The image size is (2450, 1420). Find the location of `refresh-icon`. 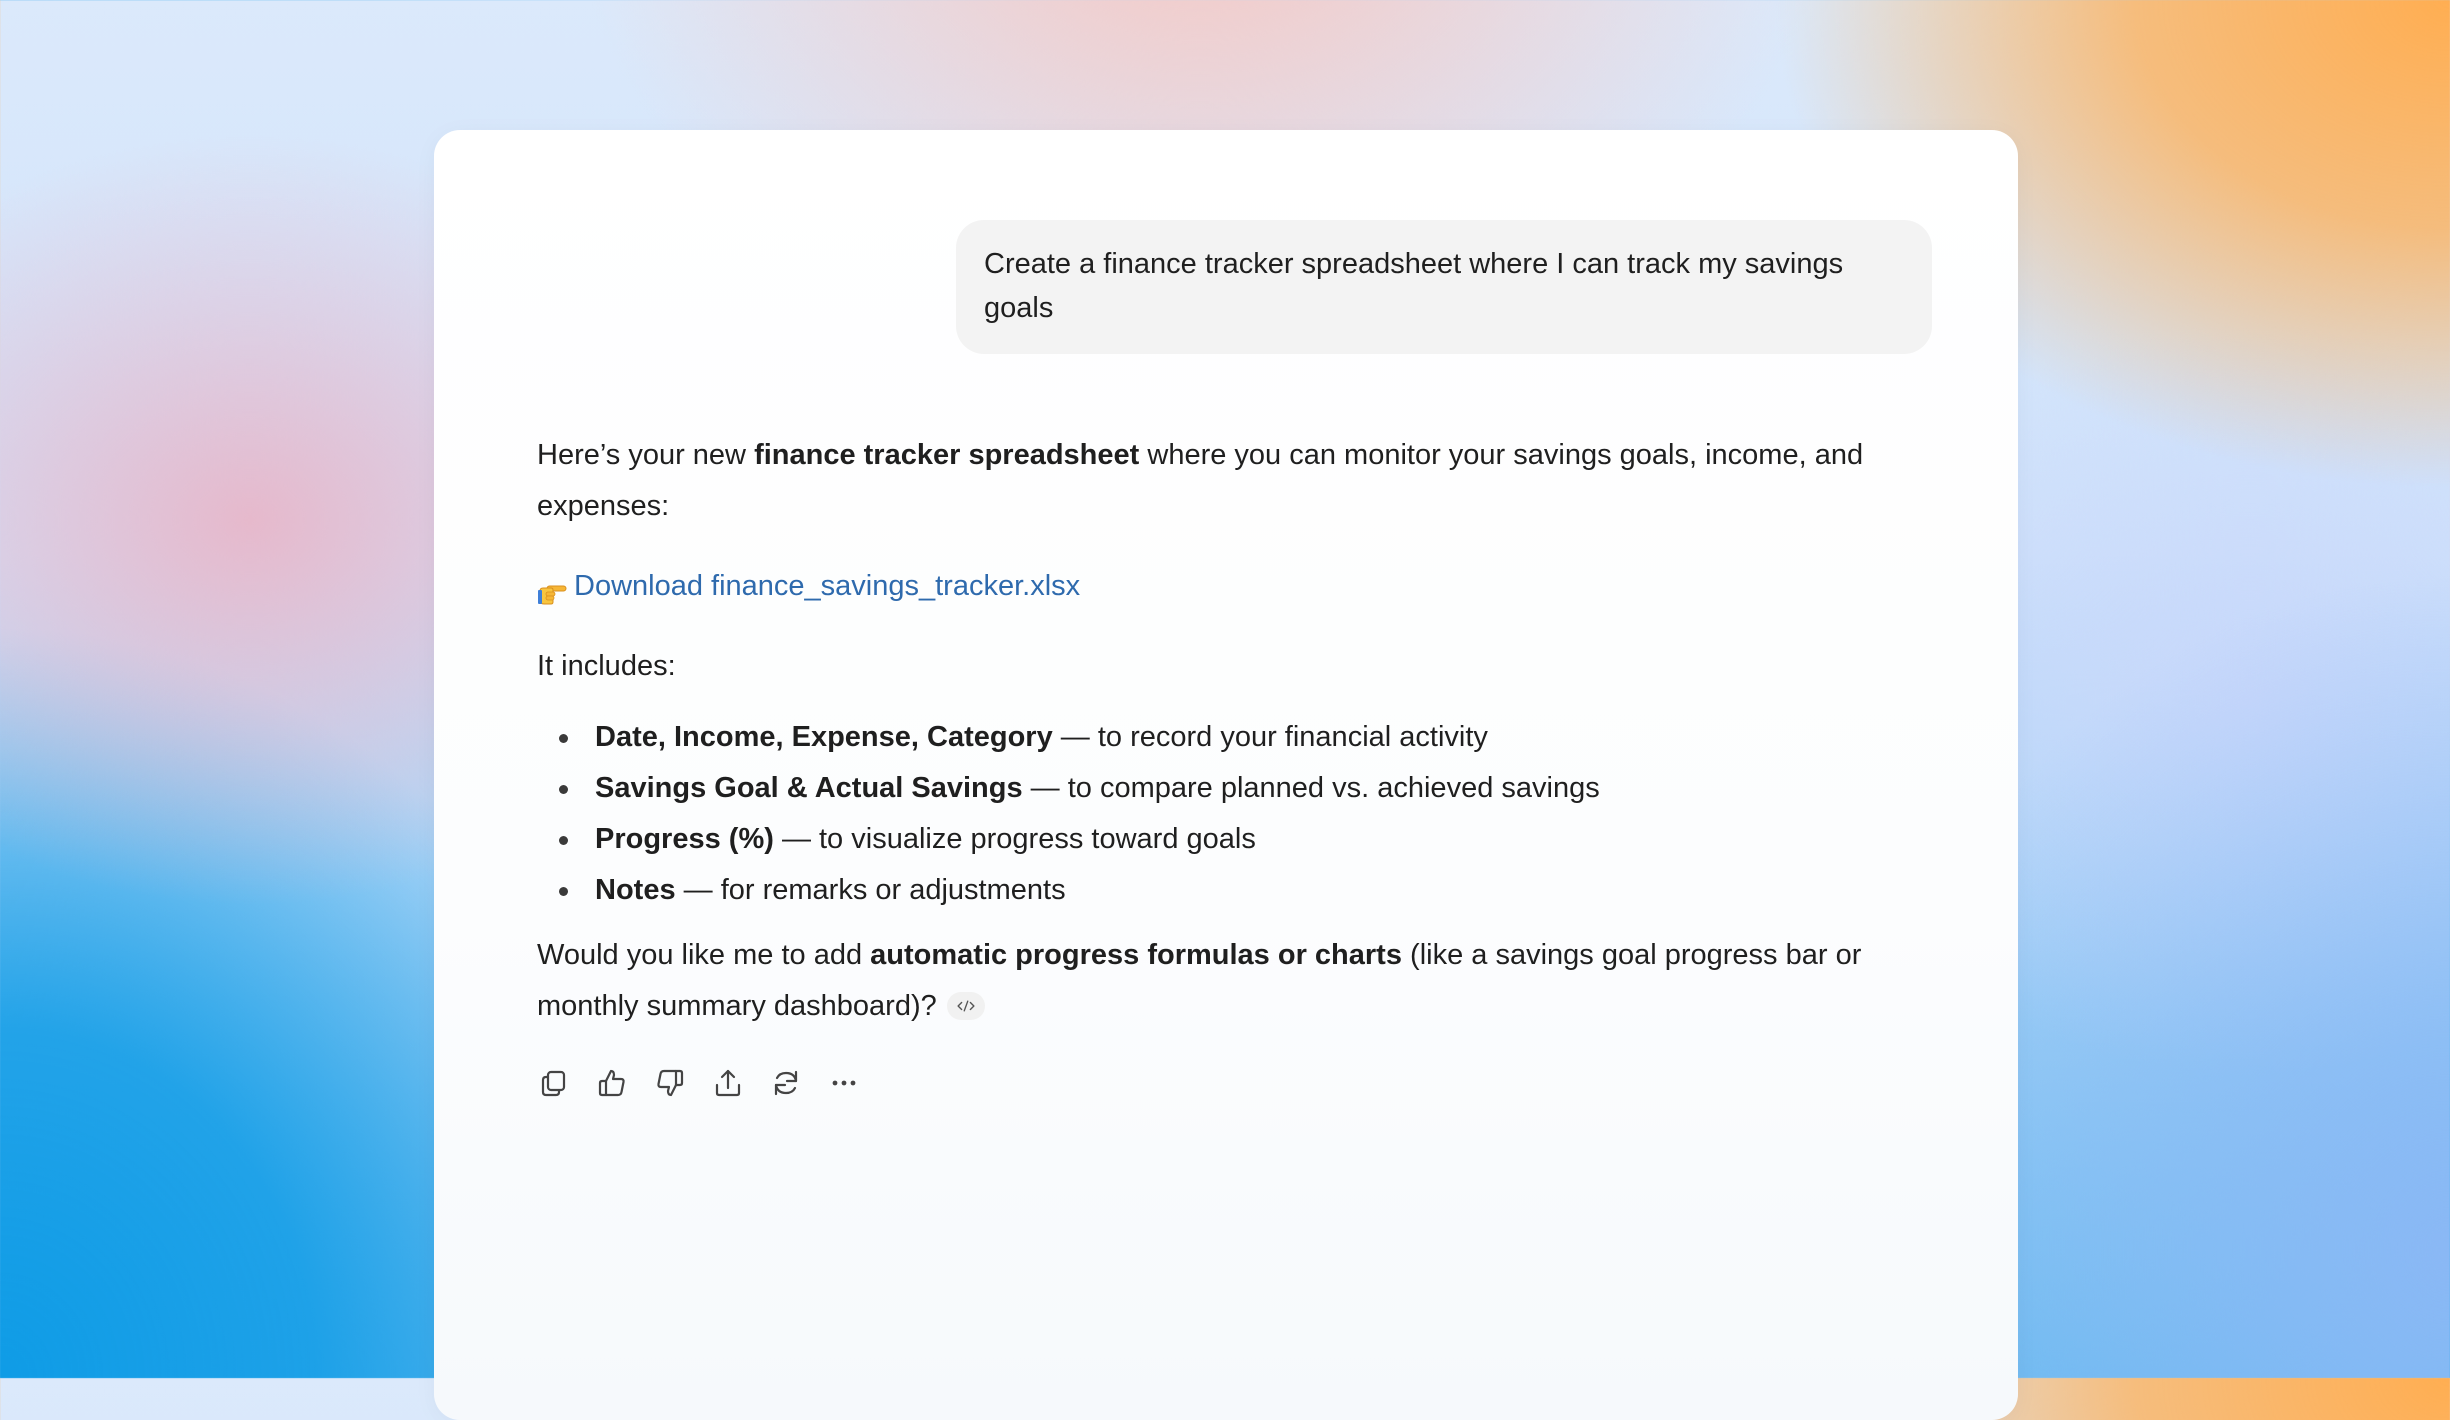

refresh-icon is located at coordinates (786, 1083).